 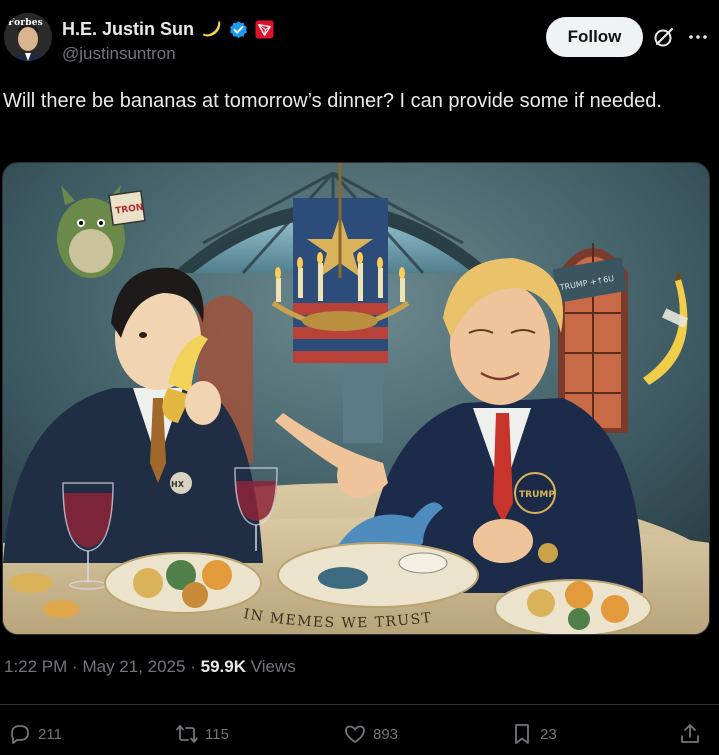 I want to click on share-button, so click(x=690, y=734).